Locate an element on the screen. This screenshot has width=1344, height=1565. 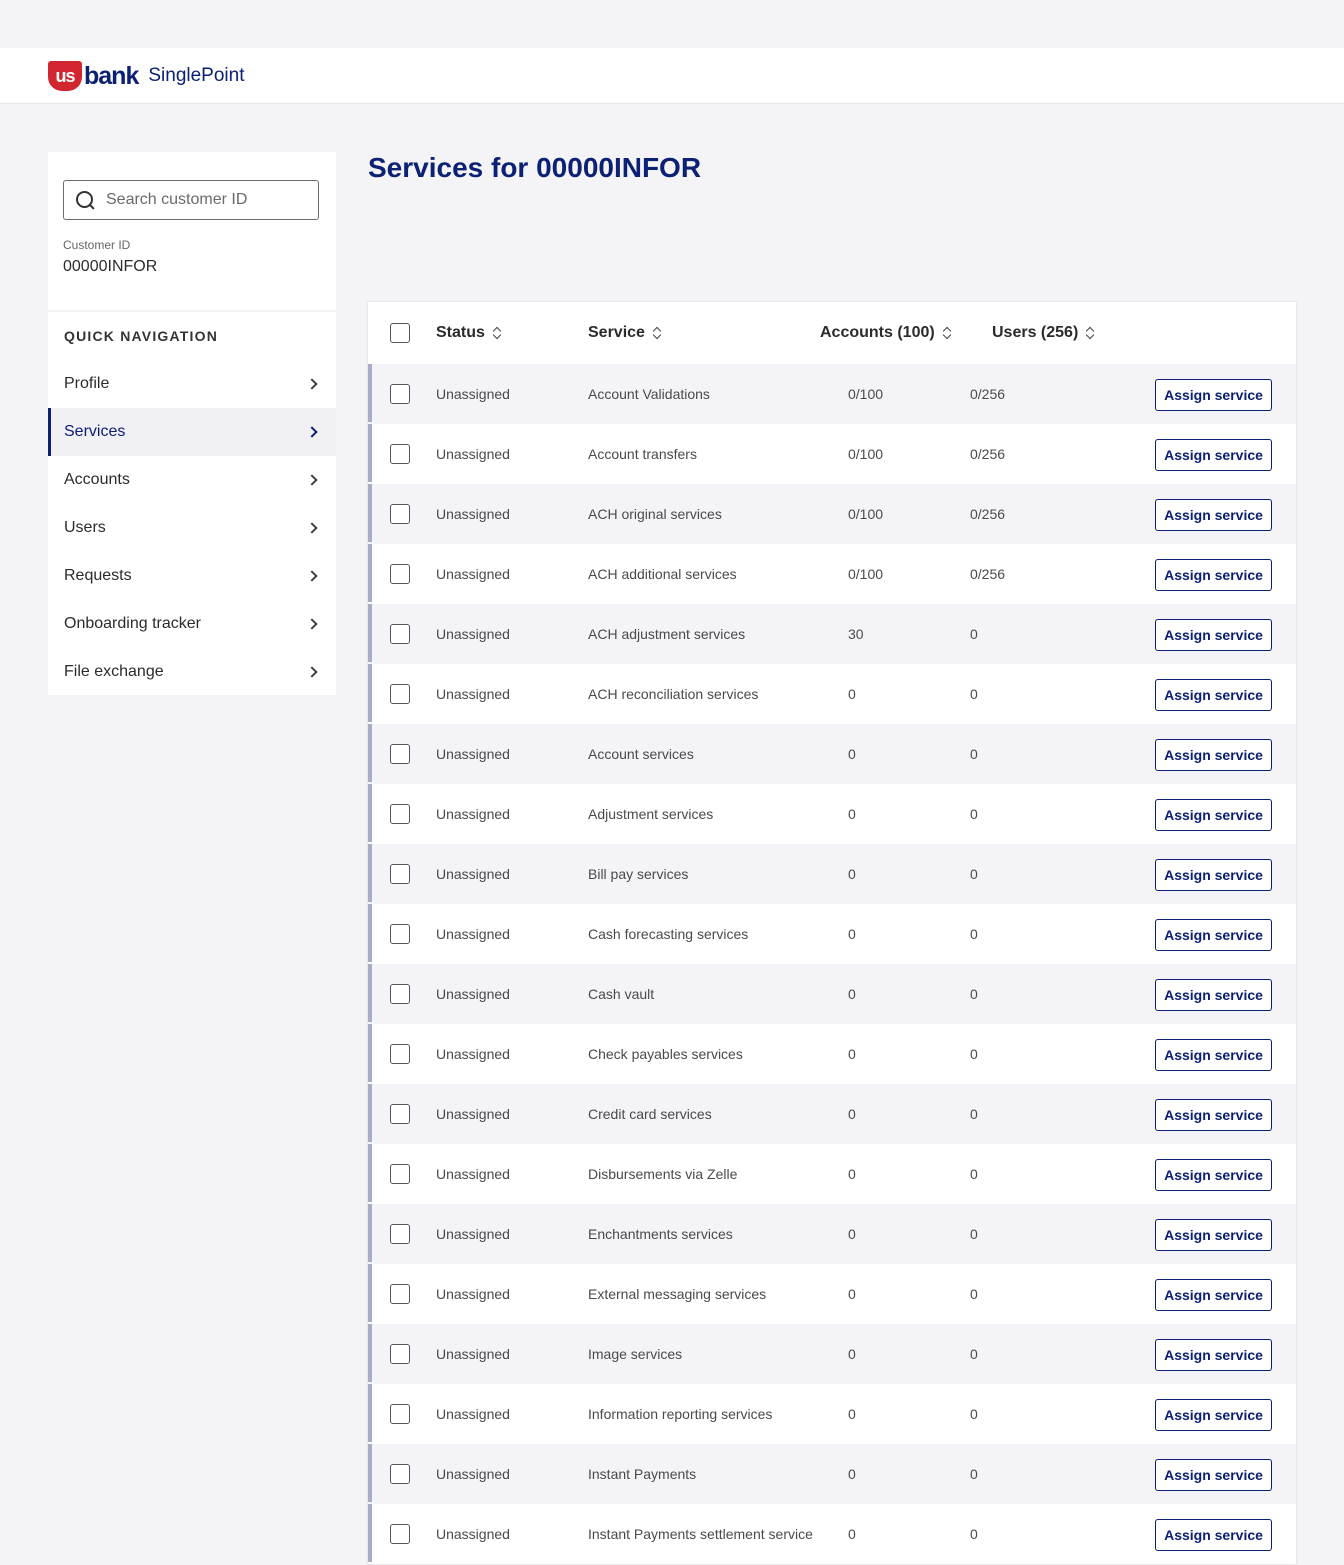
sidebar-item-label: File exchange is located at coordinates (114, 671).